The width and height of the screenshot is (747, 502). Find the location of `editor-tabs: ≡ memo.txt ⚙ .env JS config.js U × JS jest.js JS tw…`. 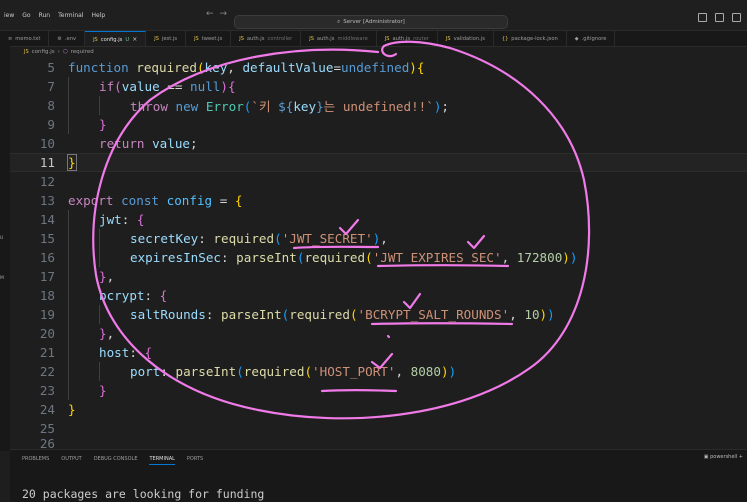

editor-tabs: ≡ memo.txt ⚙ .env JS config.js U × JS jest.js JS tw… is located at coordinates (373, 39).